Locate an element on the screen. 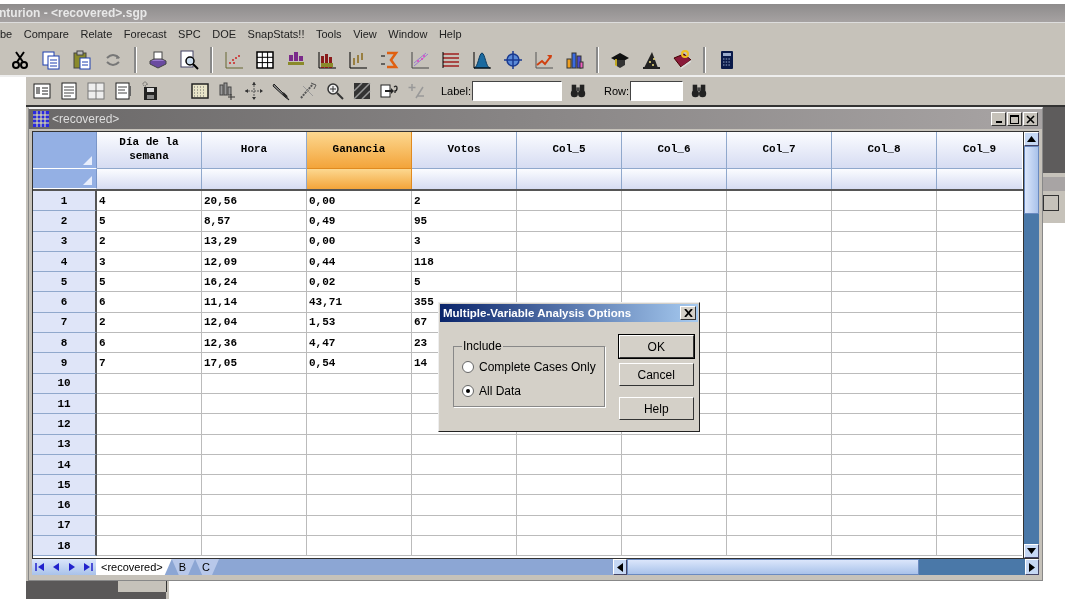 This screenshot has height=599, width=1065. move-arrows-icon is located at coordinates (254, 91).